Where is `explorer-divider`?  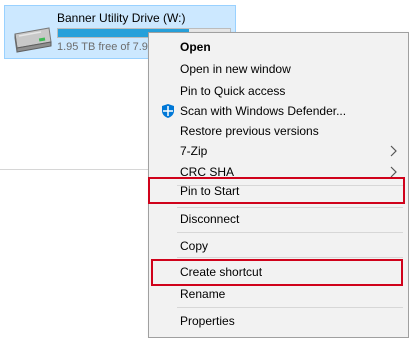 explorer-divider is located at coordinates (74, 169).